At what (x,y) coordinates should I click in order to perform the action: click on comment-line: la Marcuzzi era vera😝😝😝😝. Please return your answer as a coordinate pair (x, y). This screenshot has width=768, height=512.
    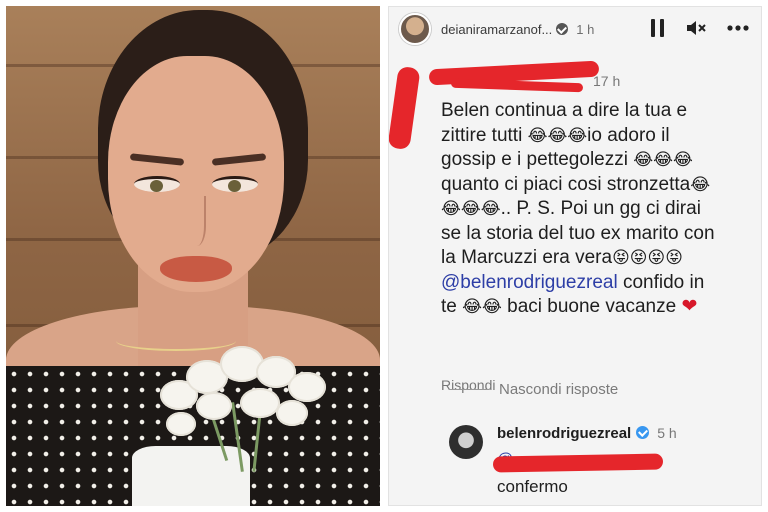
    Looking at the image, I should click on (562, 257).